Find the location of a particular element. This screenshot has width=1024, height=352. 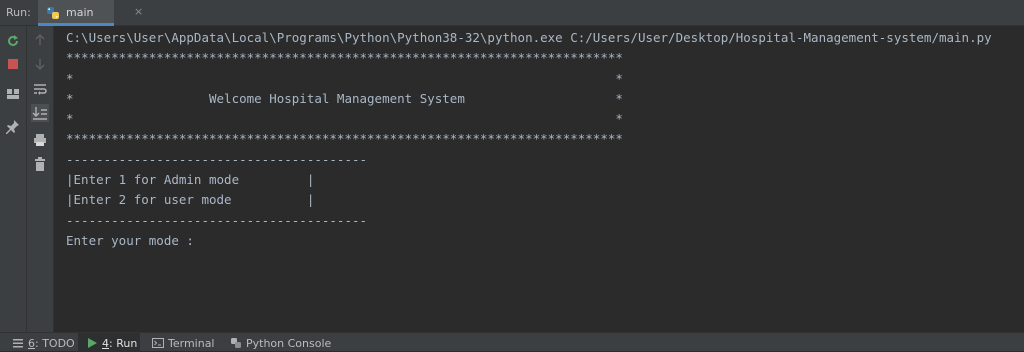

terminal-tab: Terminal is located at coordinates (183, 343).